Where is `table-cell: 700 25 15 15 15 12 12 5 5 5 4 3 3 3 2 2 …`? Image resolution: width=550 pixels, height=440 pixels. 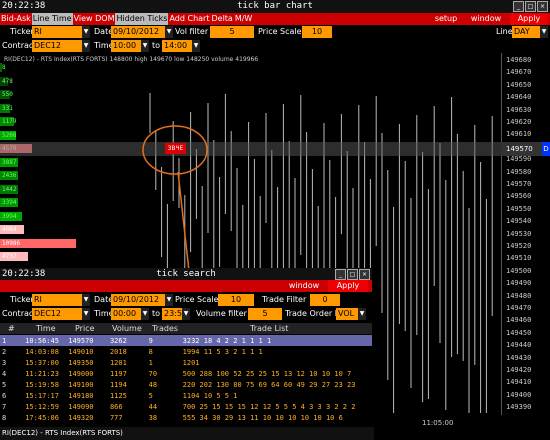
table-cell: 700 25 15 15 15 12 12 5 5 5 4 3 3 3 2 2 … is located at coordinates (269, 406).